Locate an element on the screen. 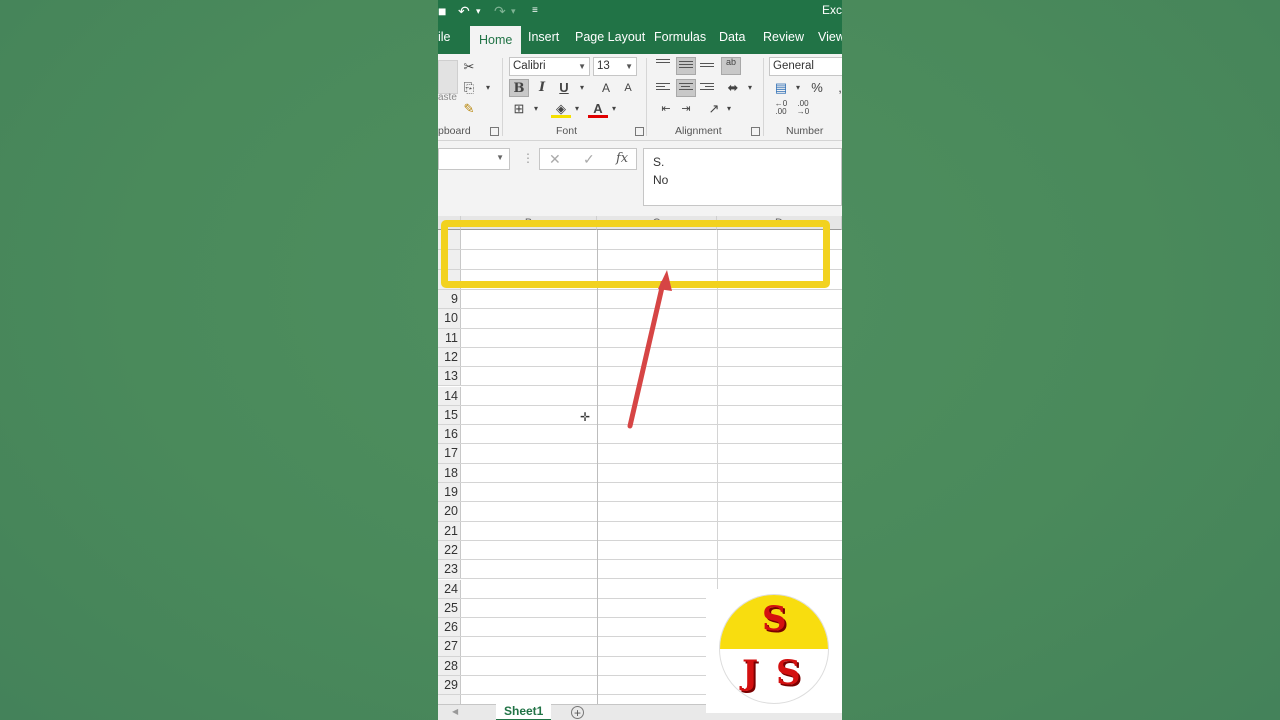  channel-logo: S J S is located at coordinates (774, 651).